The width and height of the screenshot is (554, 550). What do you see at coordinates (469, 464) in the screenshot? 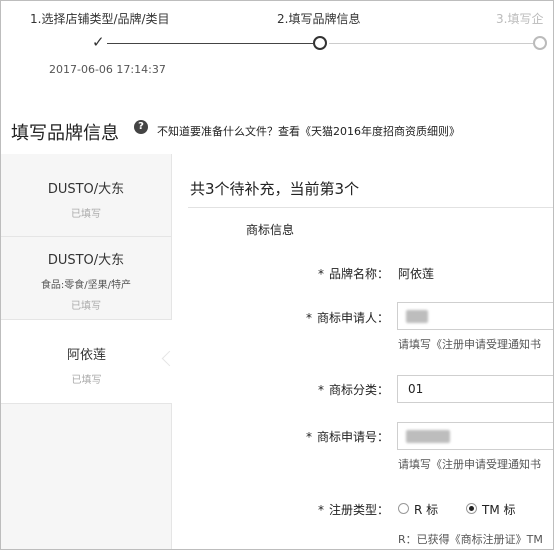
I see `reg-number-hint: 请填写《注册申请受理通知书` at bounding box center [469, 464].